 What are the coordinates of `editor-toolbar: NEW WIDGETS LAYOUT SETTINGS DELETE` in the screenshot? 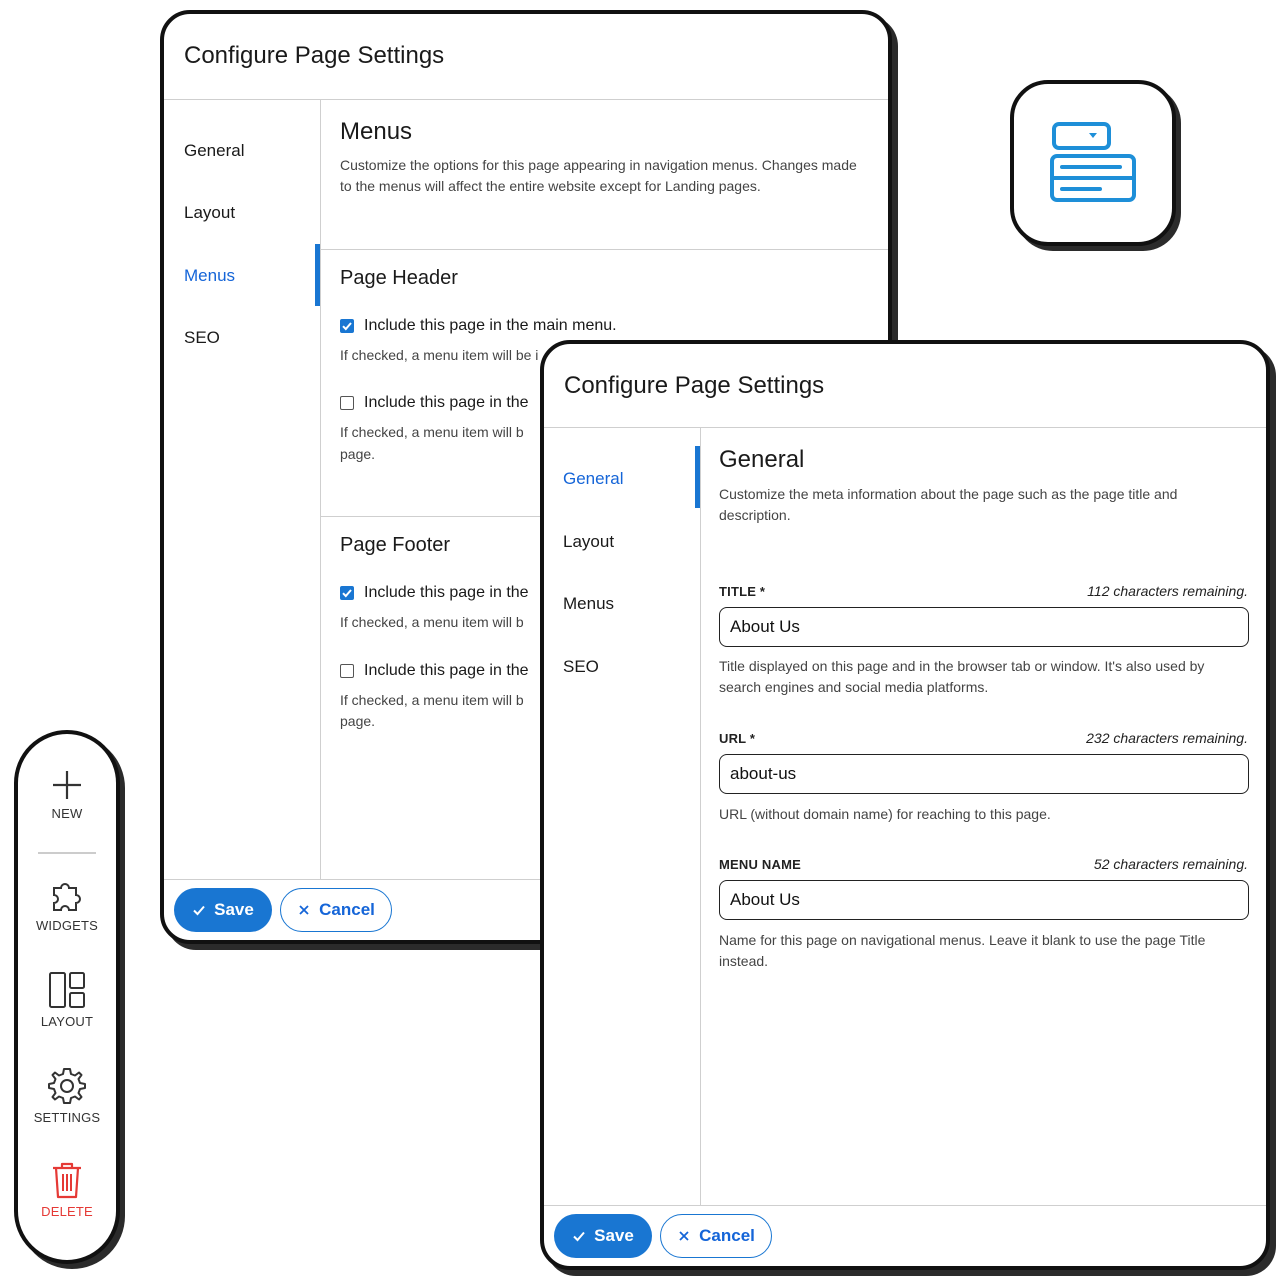 It's located at (67, 997).